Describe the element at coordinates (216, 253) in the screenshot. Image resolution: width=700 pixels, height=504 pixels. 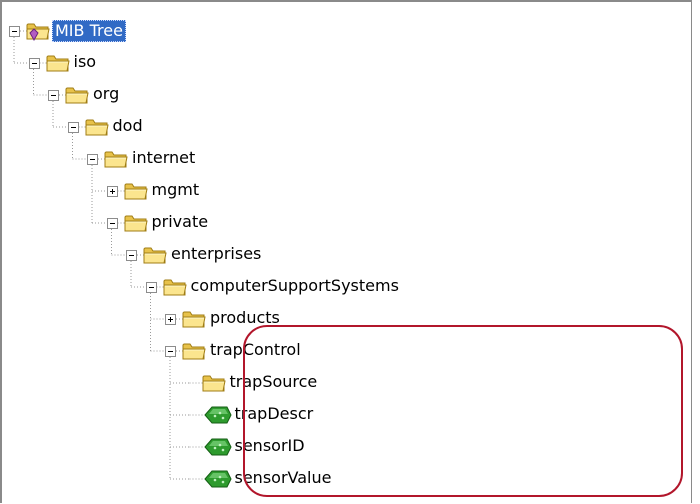
I see `tree-node-label: enterprises` at that location.